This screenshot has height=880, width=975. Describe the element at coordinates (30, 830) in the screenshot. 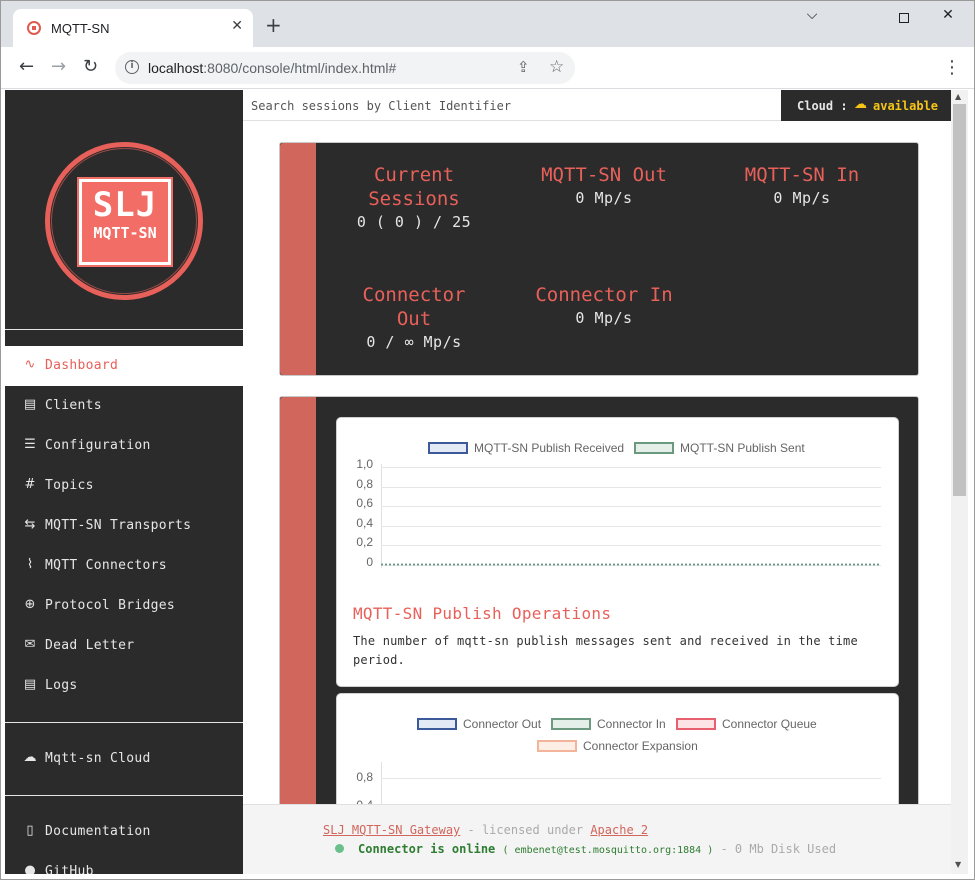

I see `book-icon: ▯` at that location.